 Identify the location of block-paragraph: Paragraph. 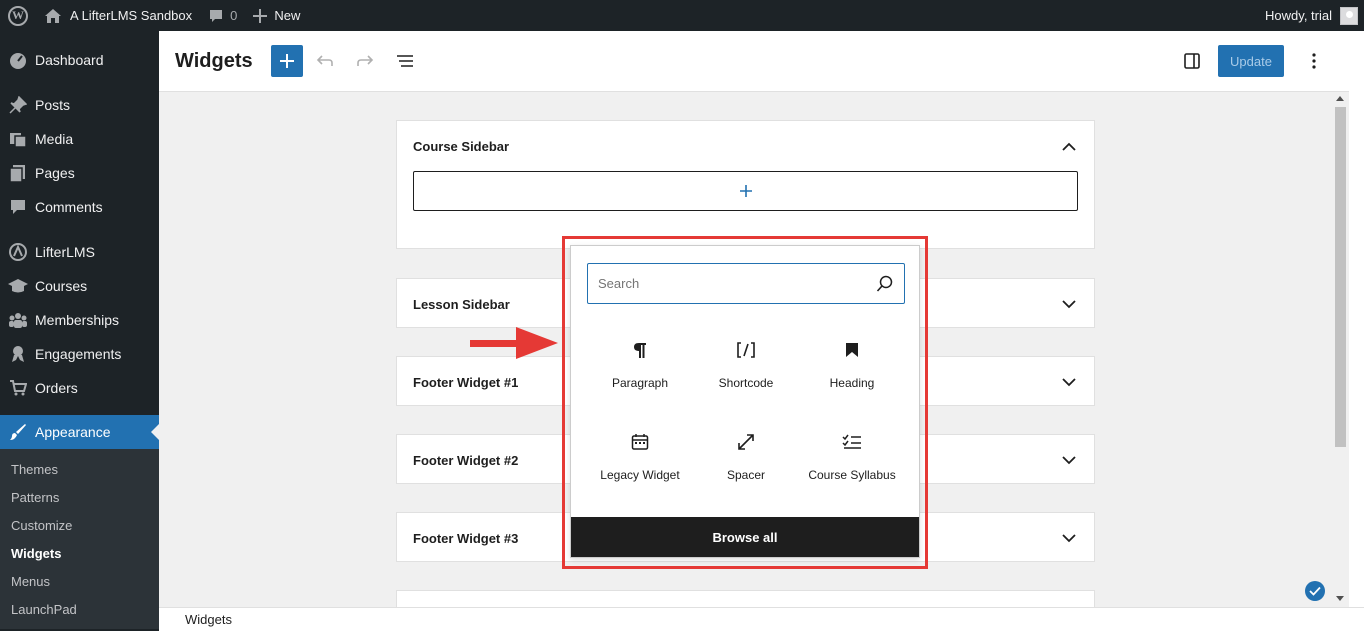
(640, 370).